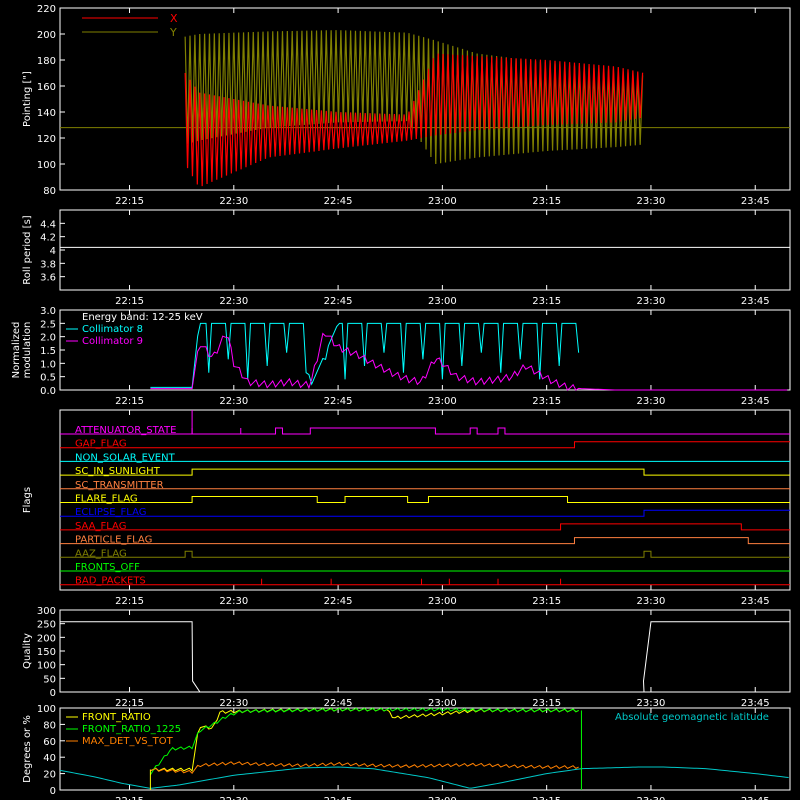 Image resolution: width=800 pixels, height=800 pixels. Describe the element at coordinates (27, 749) in the screenshot. I see `y-axis-label: Degrees or %` at that location.